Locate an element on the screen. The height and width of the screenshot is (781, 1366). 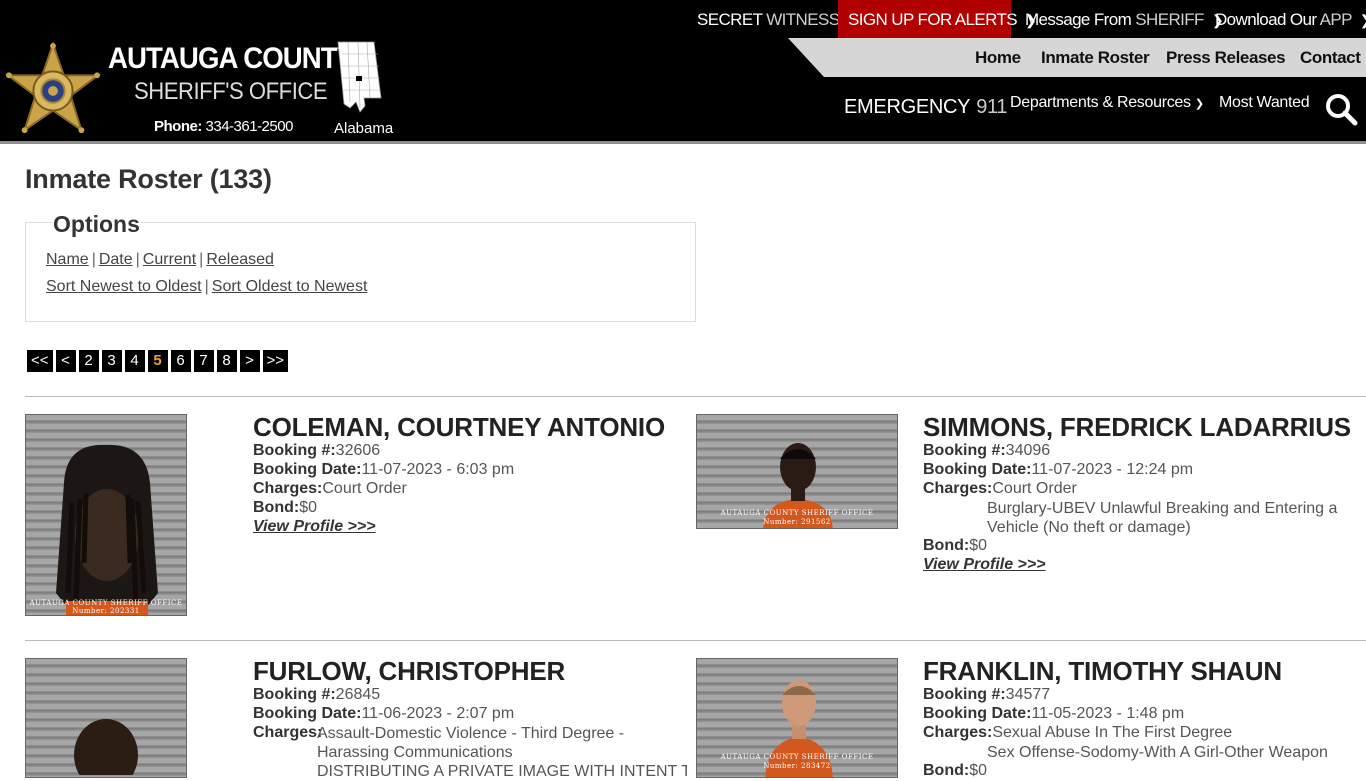
download-app-link: Download Our APP ❯ is located at coordinates (1290, 19).